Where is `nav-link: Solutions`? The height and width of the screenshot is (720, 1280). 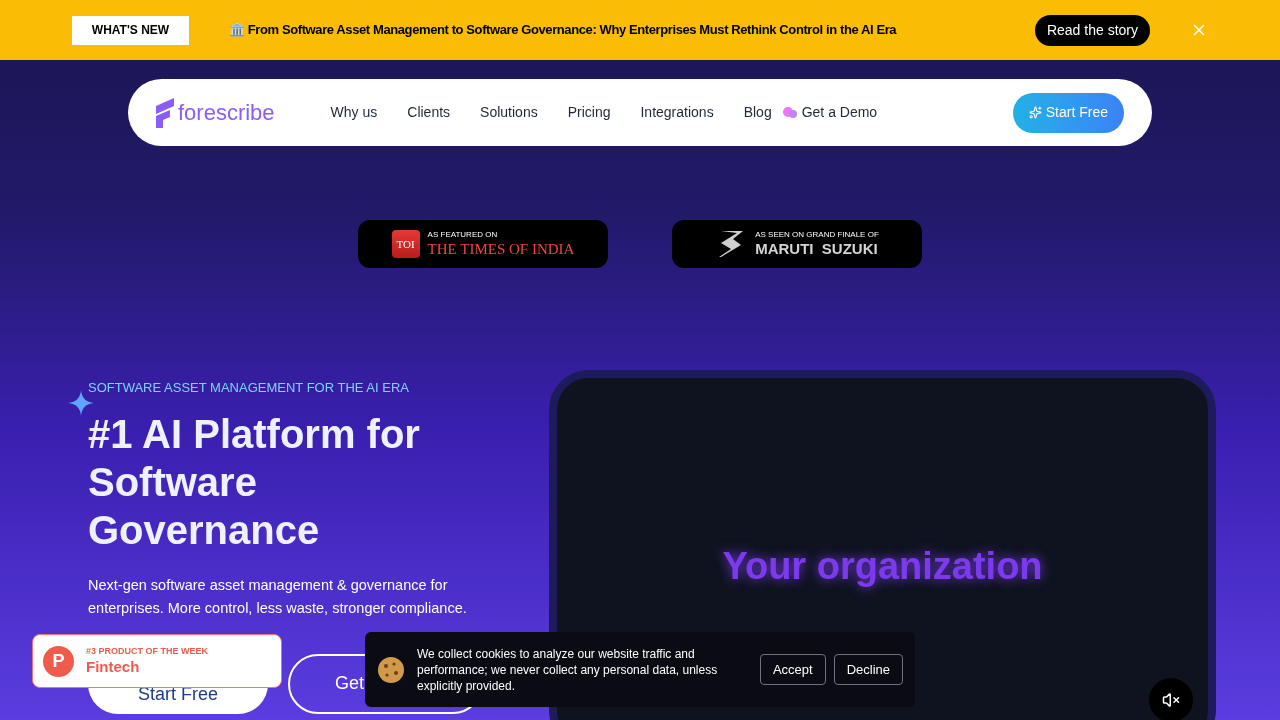
nav-link: Solutions is located at coordinates (509, 112).